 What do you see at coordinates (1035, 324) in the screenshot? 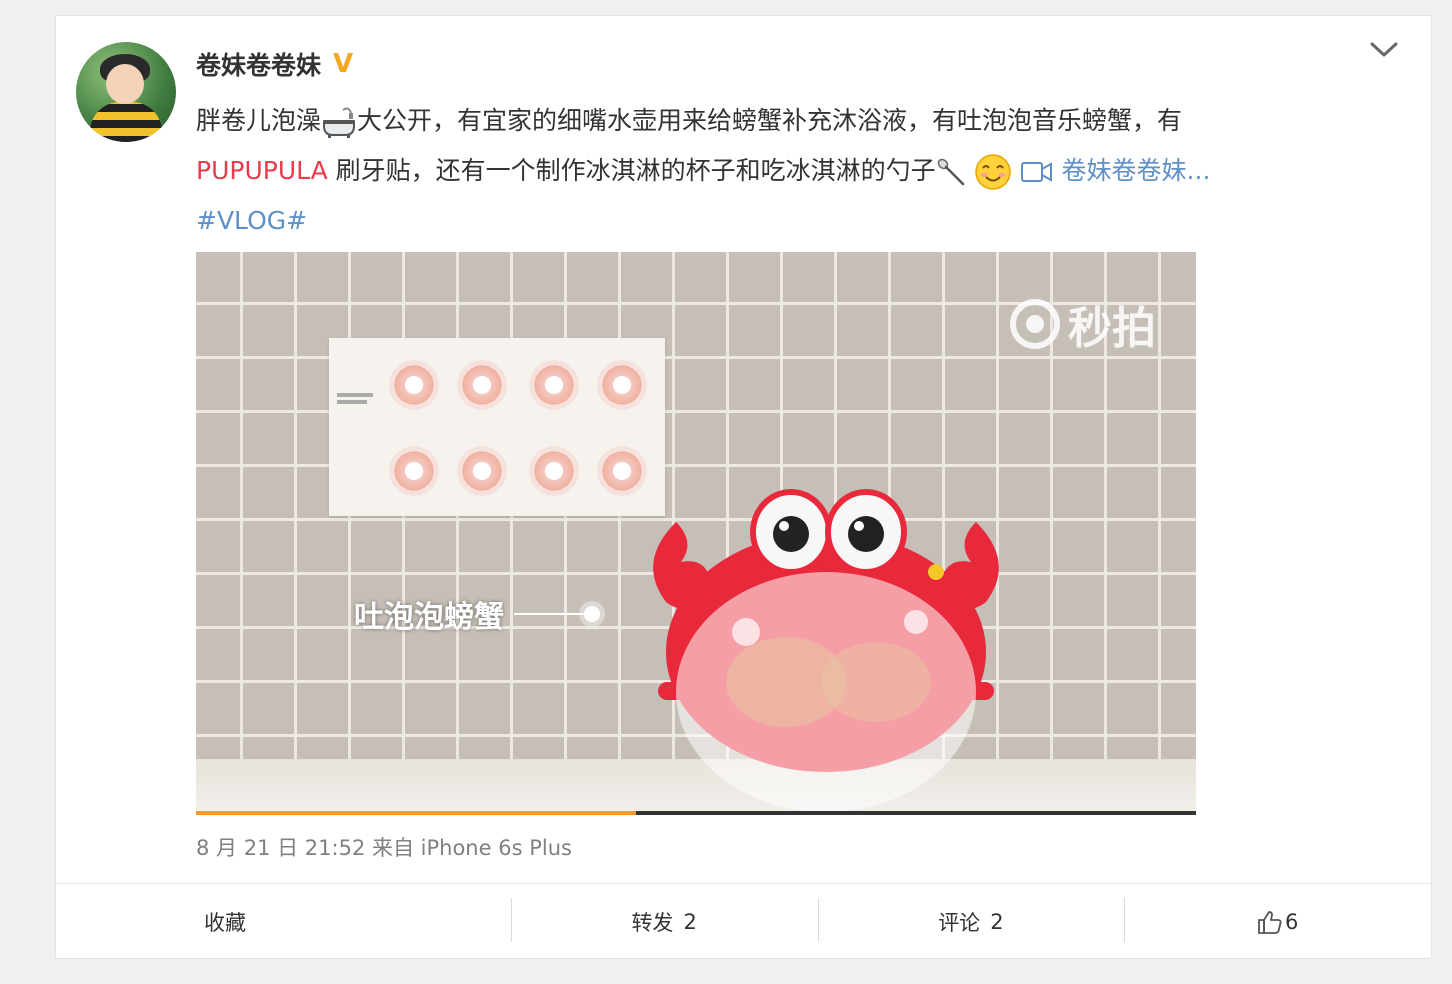
I see `camera-ring-icon` at bounding box center [1035, 324].